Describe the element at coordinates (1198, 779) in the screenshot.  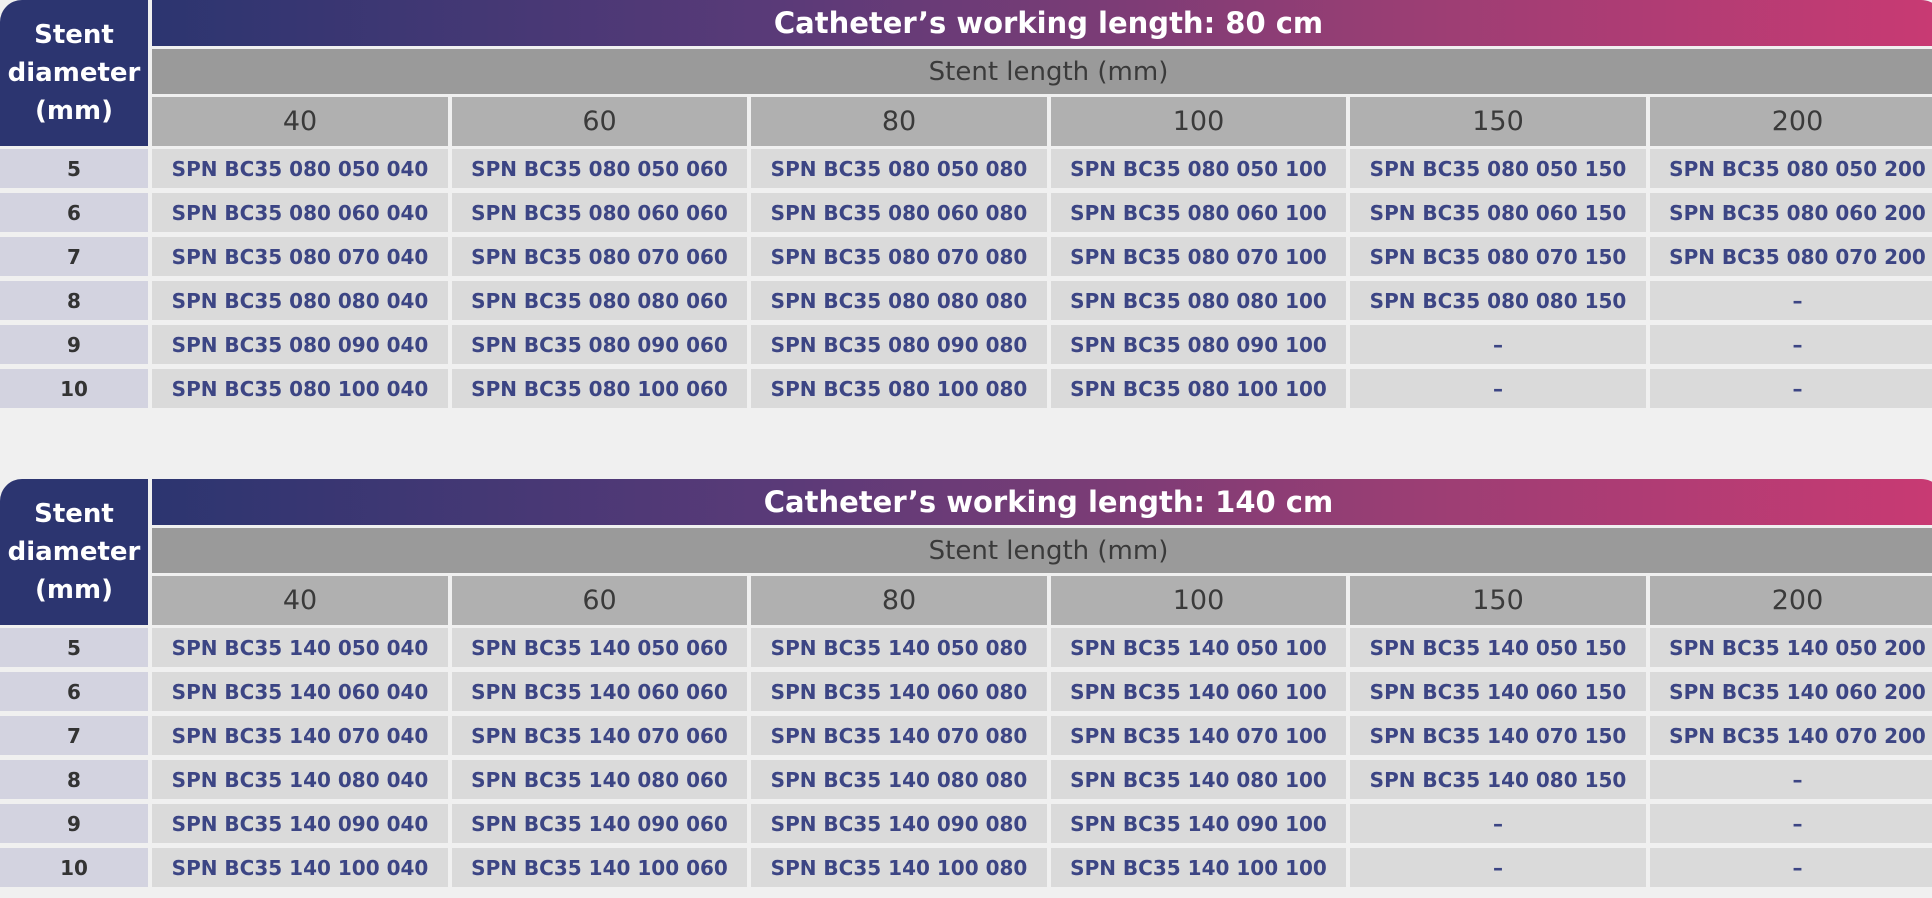
I see `product-code-cell: SPN BC35 140 080 100` at that location.